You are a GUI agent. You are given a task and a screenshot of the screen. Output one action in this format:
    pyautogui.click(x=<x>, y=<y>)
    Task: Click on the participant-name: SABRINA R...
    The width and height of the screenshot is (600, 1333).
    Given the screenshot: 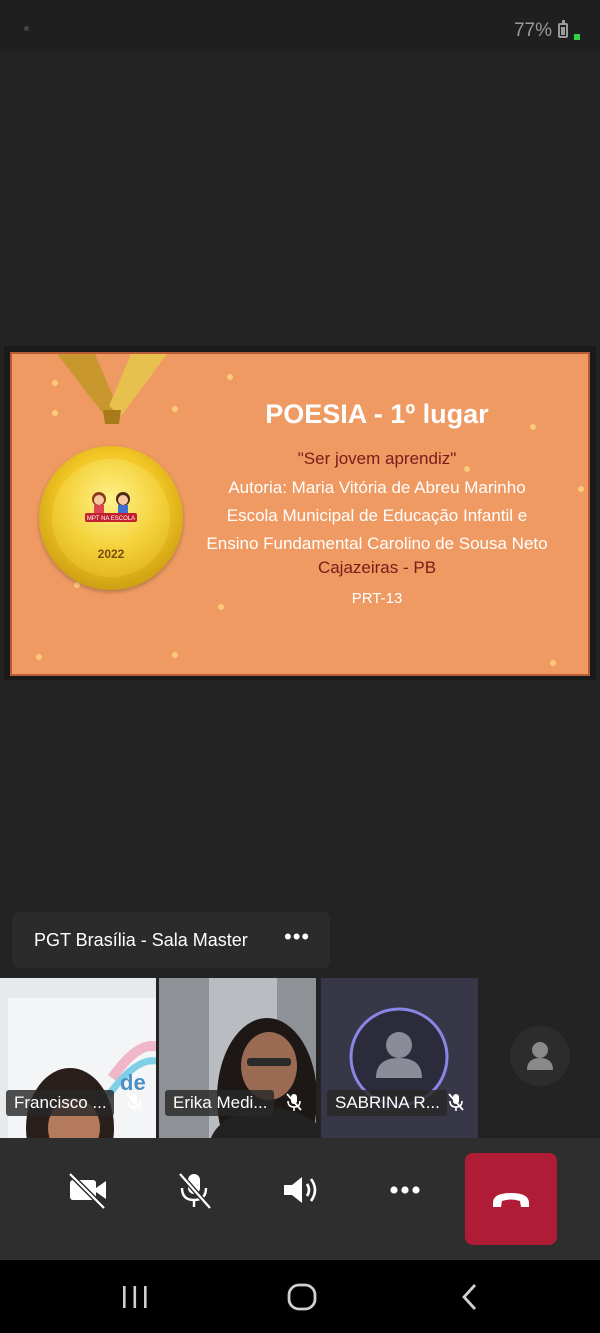 What is the action you would take?
    pyautogui.click(x=387, y=1103)
    